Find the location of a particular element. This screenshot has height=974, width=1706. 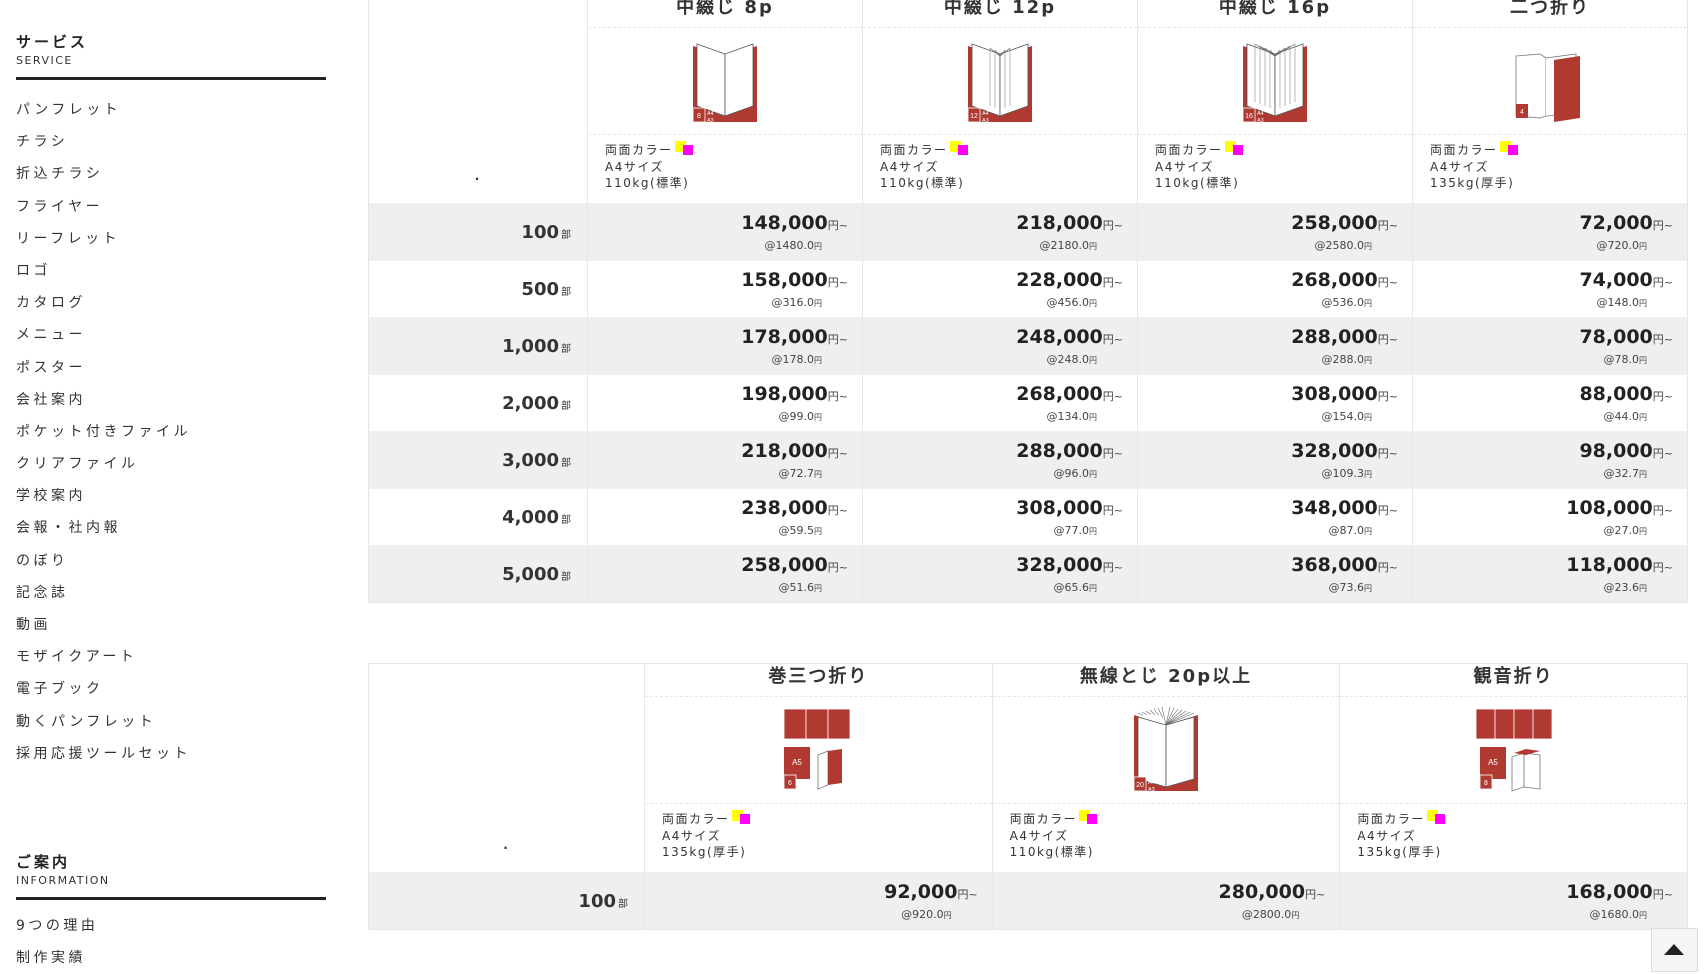

spec-paper: 135kg(厚手) is located at coordinates (704, 852).